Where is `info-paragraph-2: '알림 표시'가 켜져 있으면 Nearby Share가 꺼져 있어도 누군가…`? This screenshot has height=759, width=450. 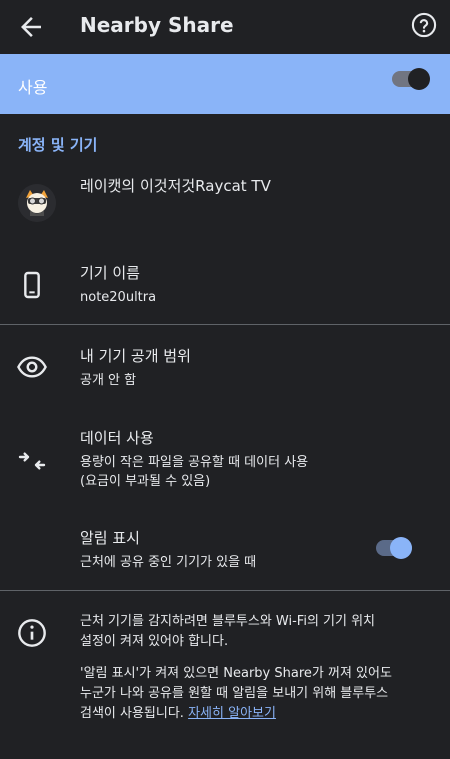 info-paragraph-2: '알림 표시'가 켜져 있으면 Nearby Share가 꺼져 있어도 누군가… is located at coordinates (260, 694).